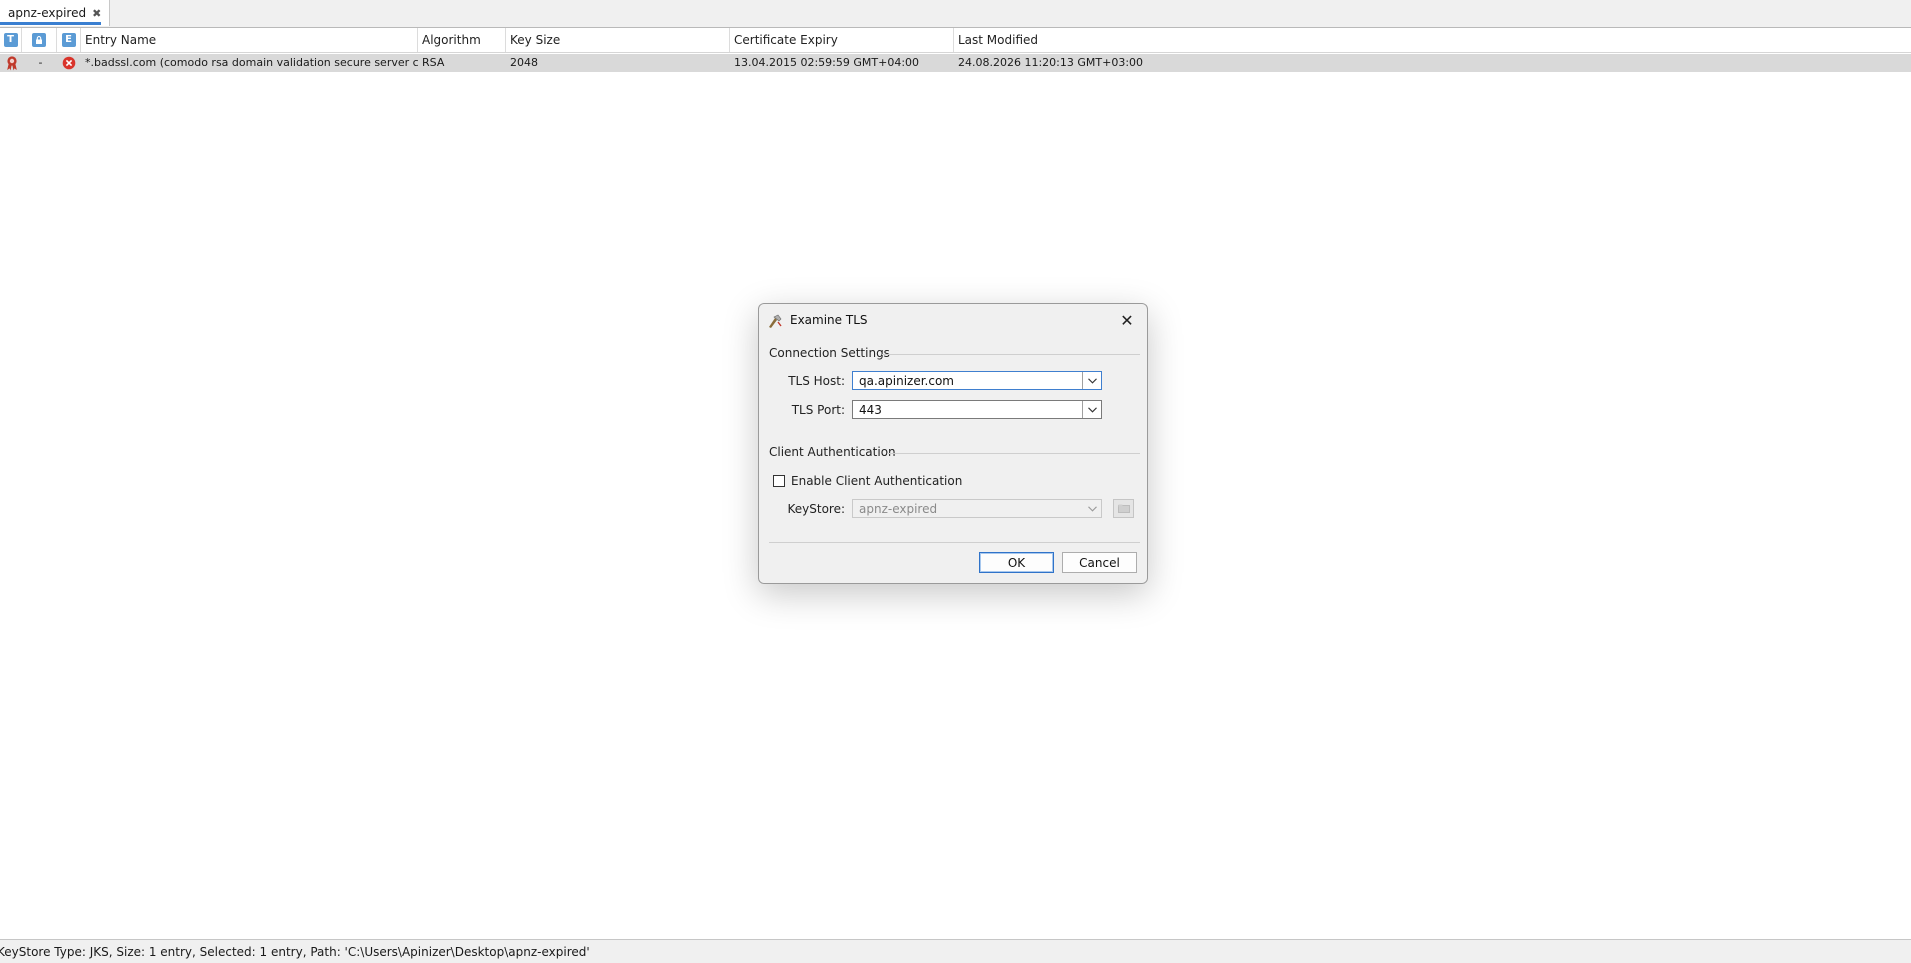  Describe the element at coordinates (977, 380) in the screenshot. I see `tls-host-combo: qa.apinizer.com` at that location.